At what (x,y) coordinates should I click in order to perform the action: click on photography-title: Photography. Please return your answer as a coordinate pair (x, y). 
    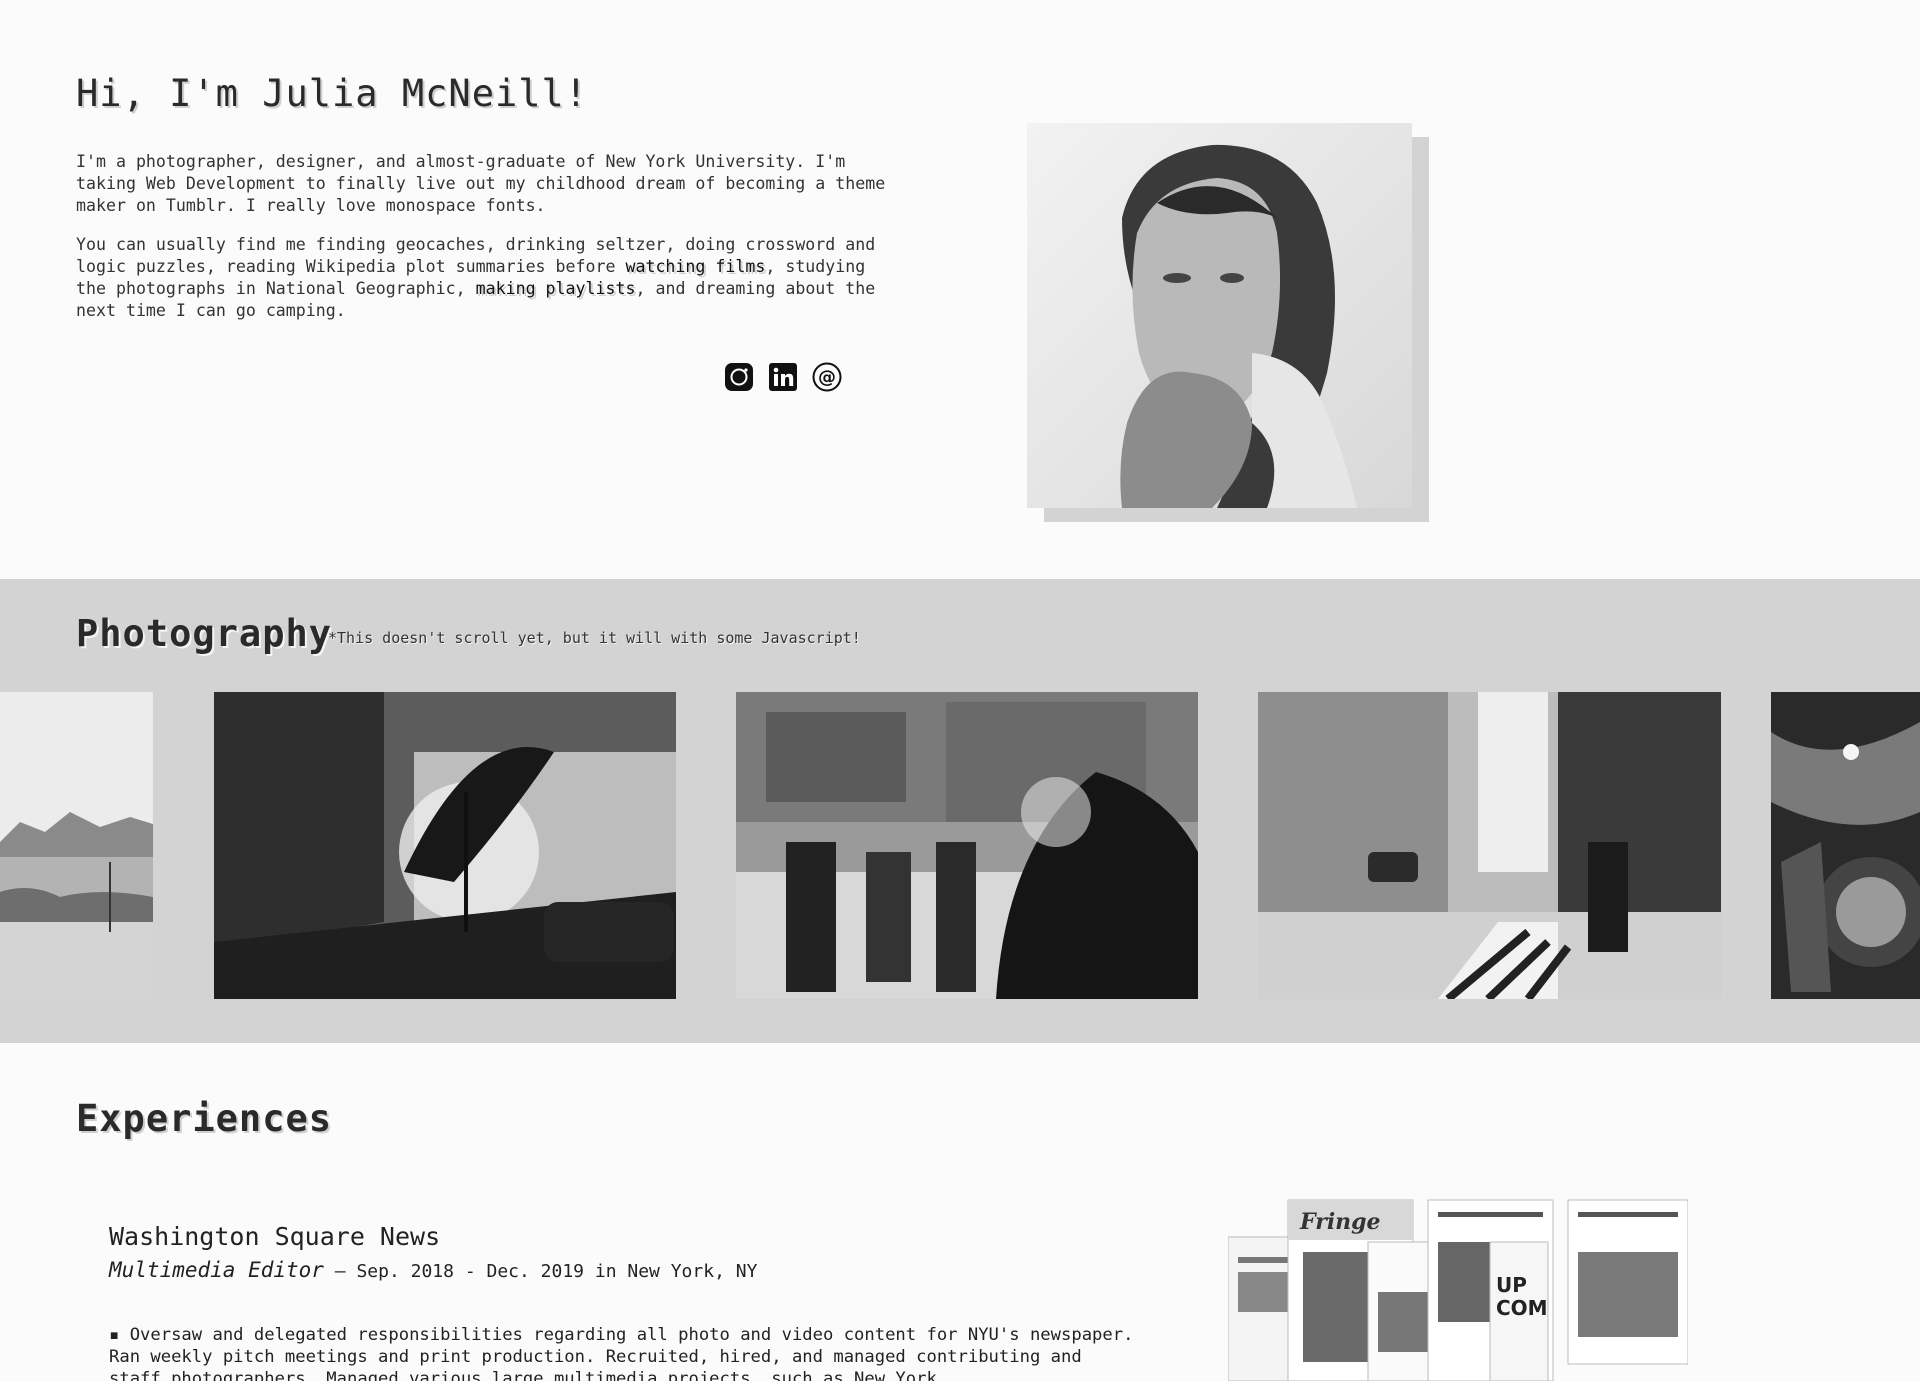
    Looking at the image, I should click on (204, 633).